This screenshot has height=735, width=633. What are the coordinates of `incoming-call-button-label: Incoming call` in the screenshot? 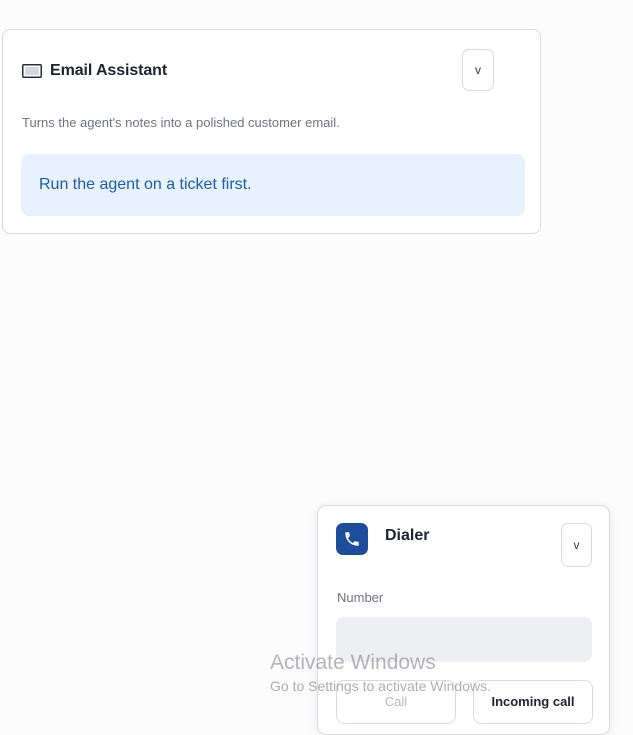 It's located at (533, 701).